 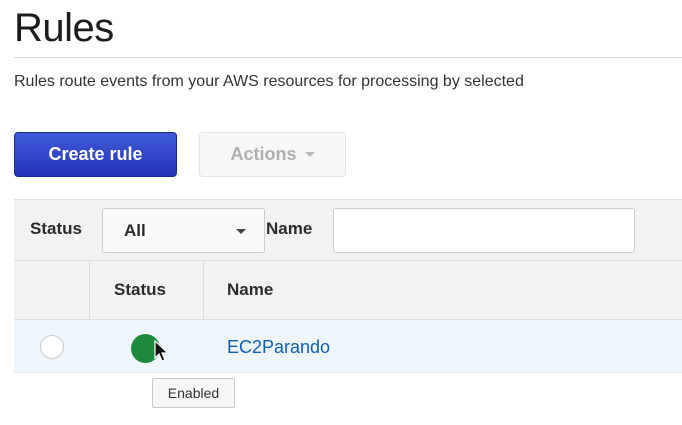 I want to click on column-header-name: Name, so click(x=250, y=290).